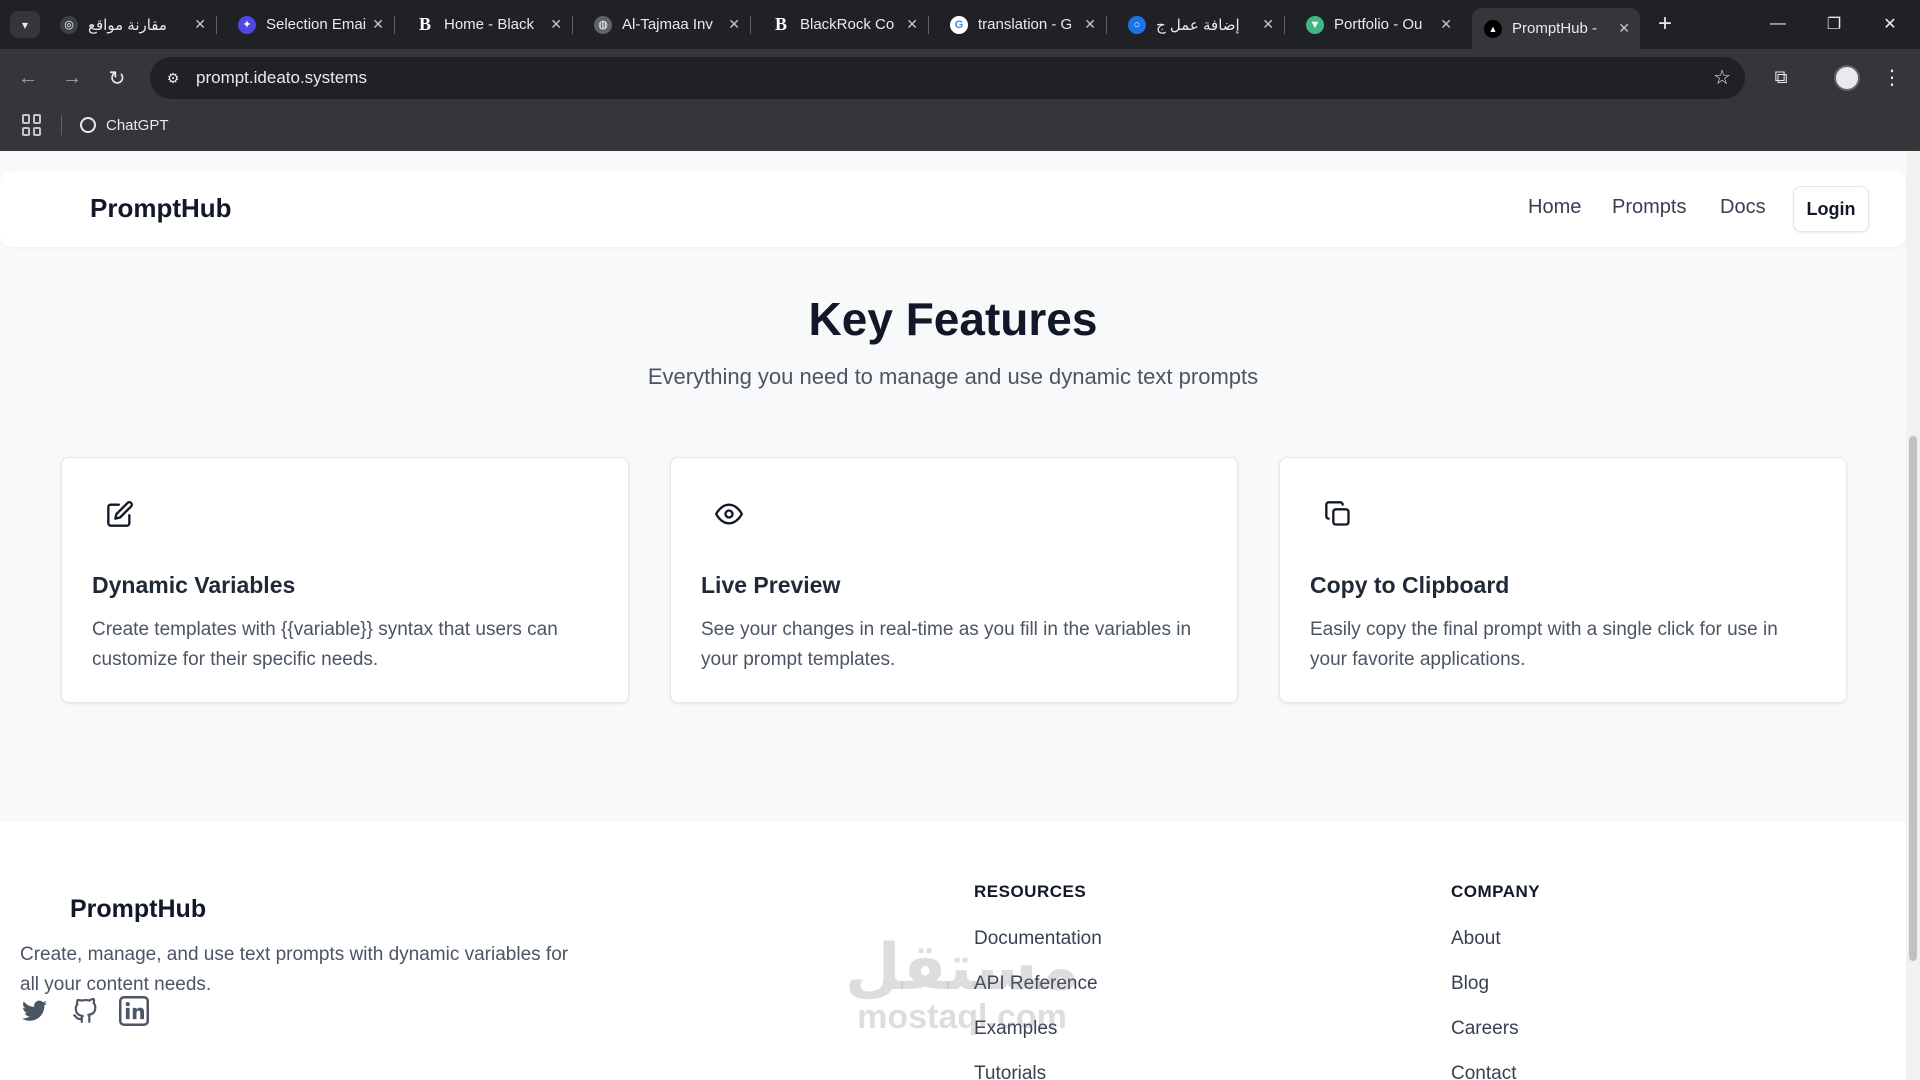 The height and width of the screenshot is (1080, 1920). I want to click on copy-icon, so click(1337, 513).